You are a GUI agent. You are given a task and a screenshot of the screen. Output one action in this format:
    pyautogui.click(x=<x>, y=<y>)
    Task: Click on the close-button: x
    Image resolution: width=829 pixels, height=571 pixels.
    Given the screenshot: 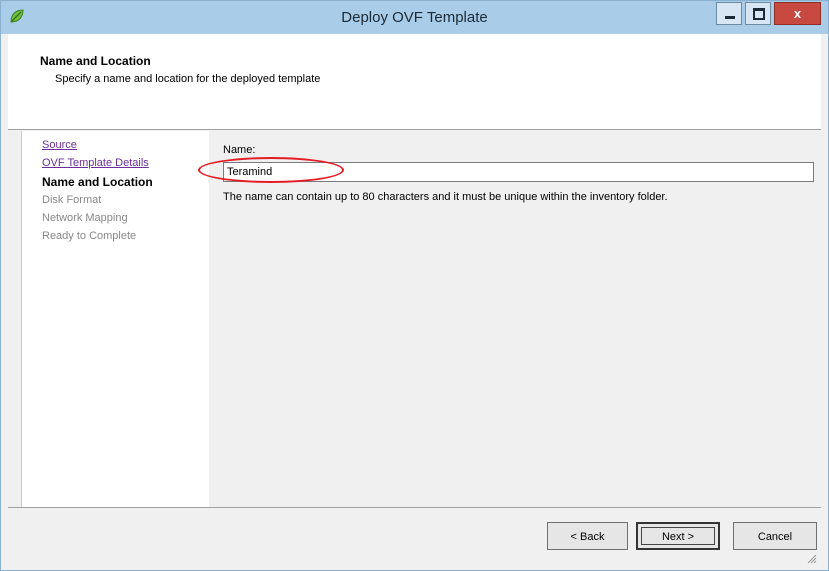 What is the action you would take?
    pyautogui.click(x=797, y=13)
    